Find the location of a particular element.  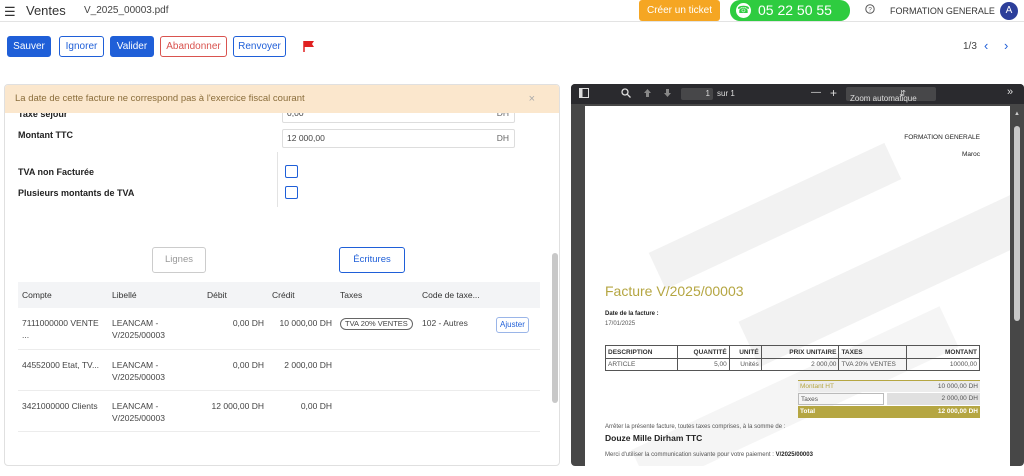

close-icon: × is located at coordinates (532, 99).